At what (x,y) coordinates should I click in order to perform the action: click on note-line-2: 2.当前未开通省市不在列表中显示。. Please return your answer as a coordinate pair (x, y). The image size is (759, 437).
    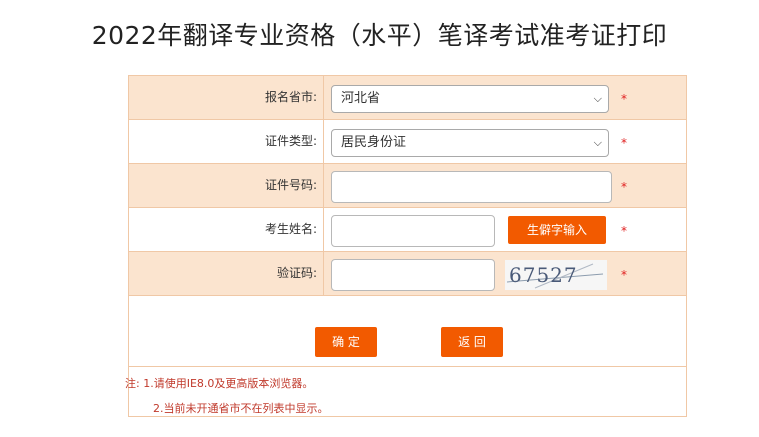
    Looking at the image, I should click on (241, 408).